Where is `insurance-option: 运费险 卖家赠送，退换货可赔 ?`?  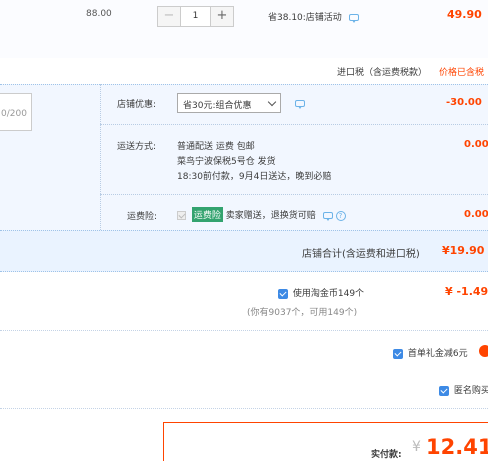 insurance-option: 运费险 卖家赠送，退换货可赔 ? is located at coordinates (261, 214).